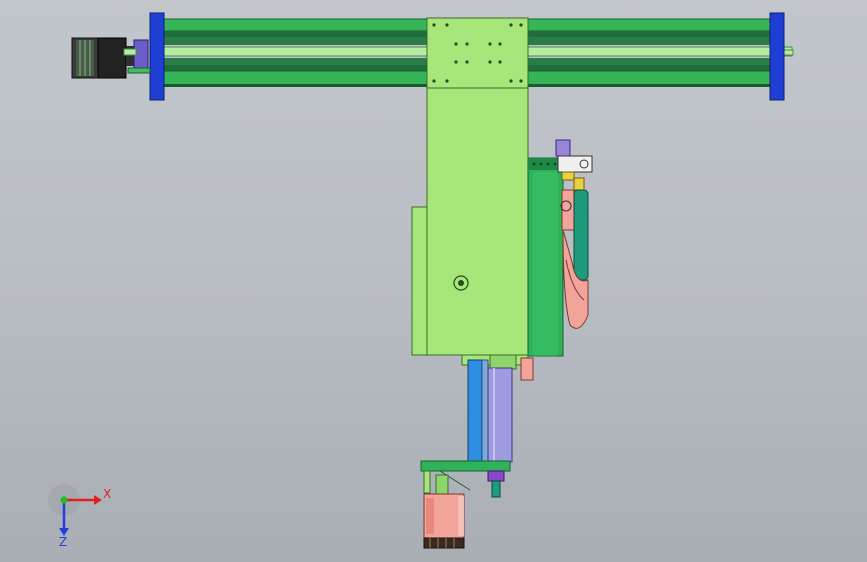 This screenshot has height=562, width=867. I want to click on carriage-plate, so click(477, 54).